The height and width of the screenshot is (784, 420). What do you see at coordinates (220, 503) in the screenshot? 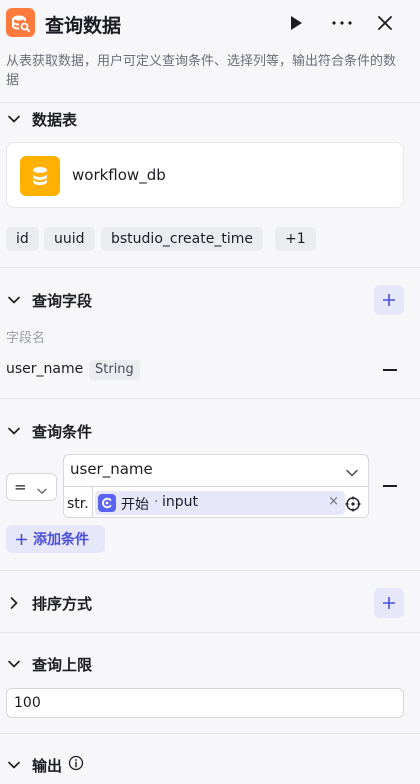
I see `variable-reference-pill: 开始 · input ×` at bounding box center [220, 503].